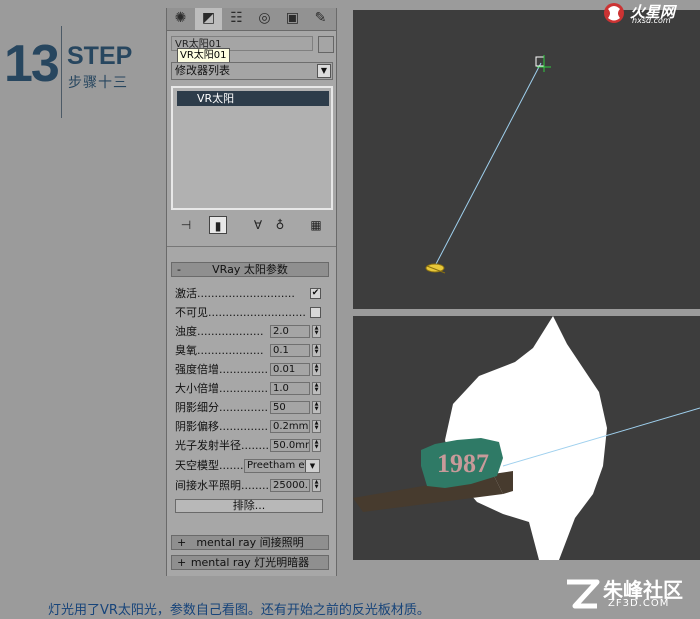  What do you see at coordinates (61, 72) in the screenshot?
I see `step-divider` at bounding box center [61, 72].